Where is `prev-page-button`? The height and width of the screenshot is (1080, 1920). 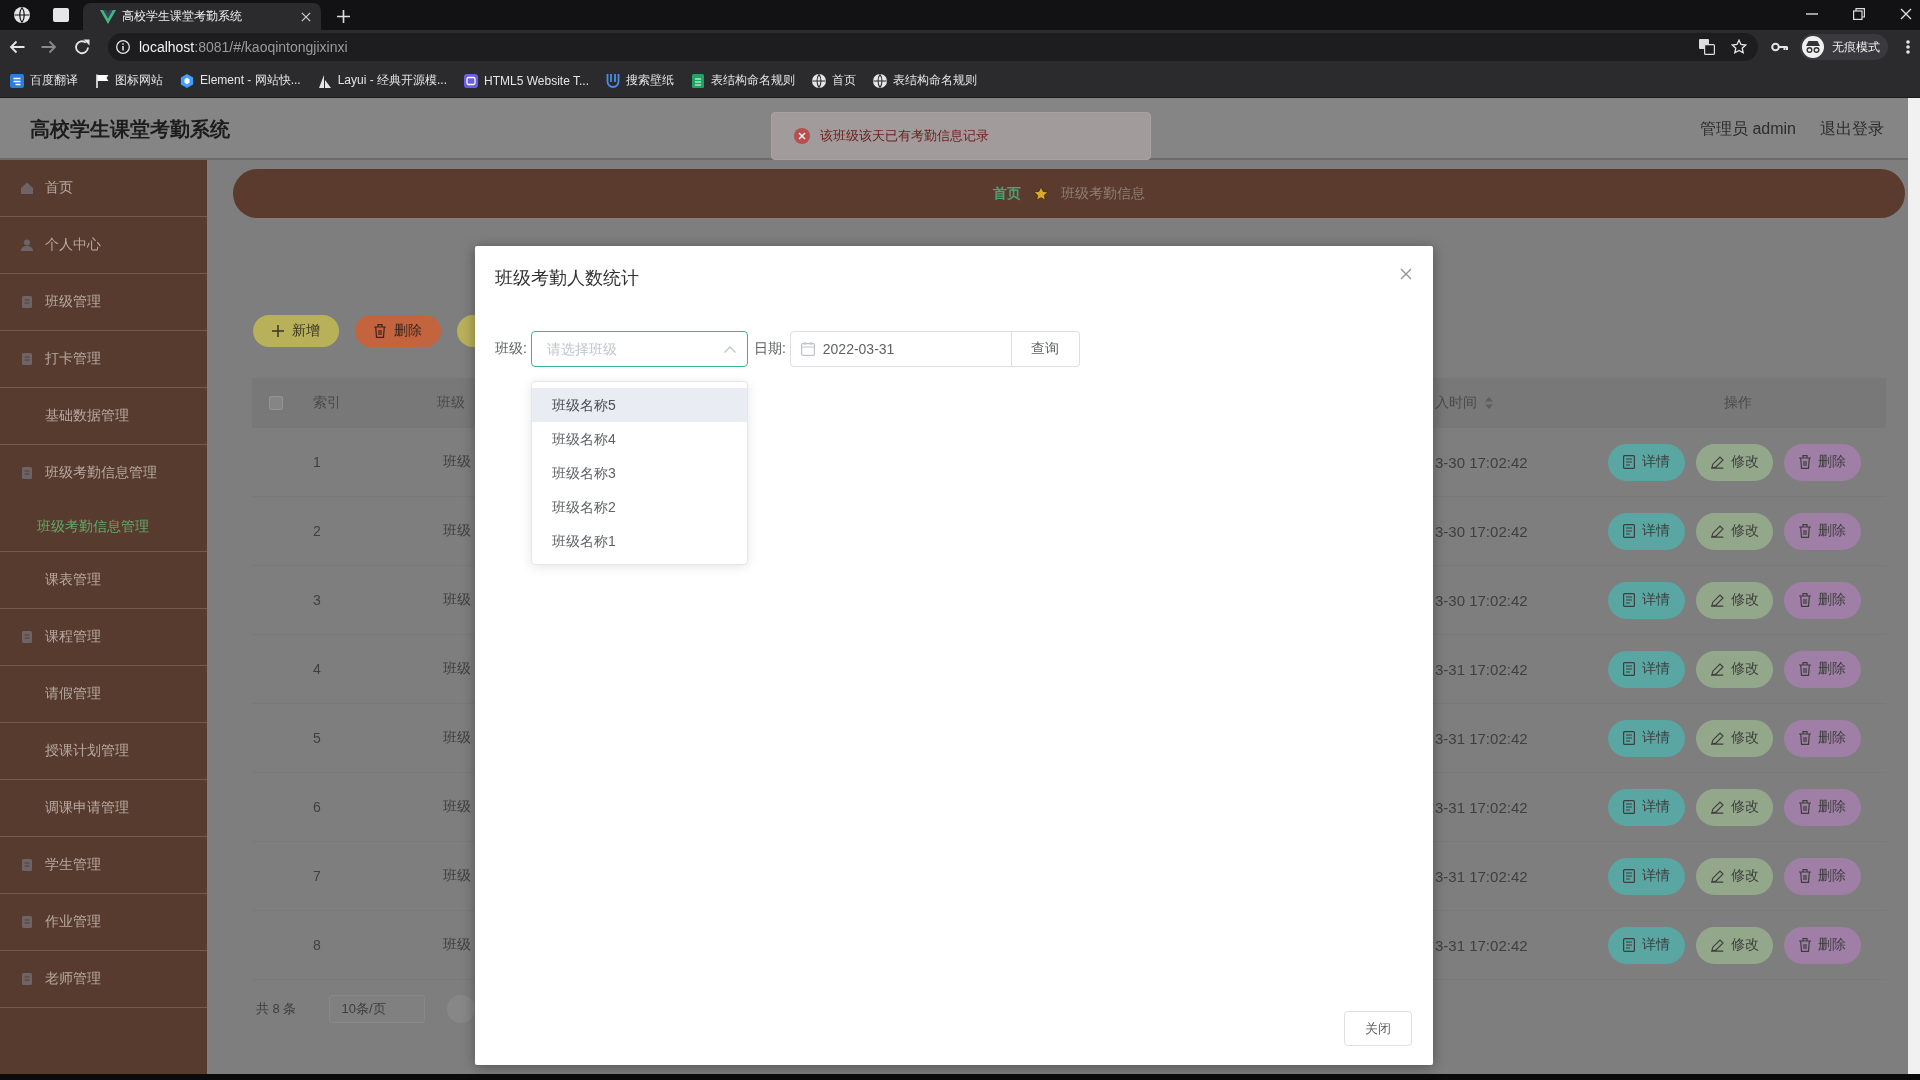 prev-page-button is located at coordinates (461, 1009).